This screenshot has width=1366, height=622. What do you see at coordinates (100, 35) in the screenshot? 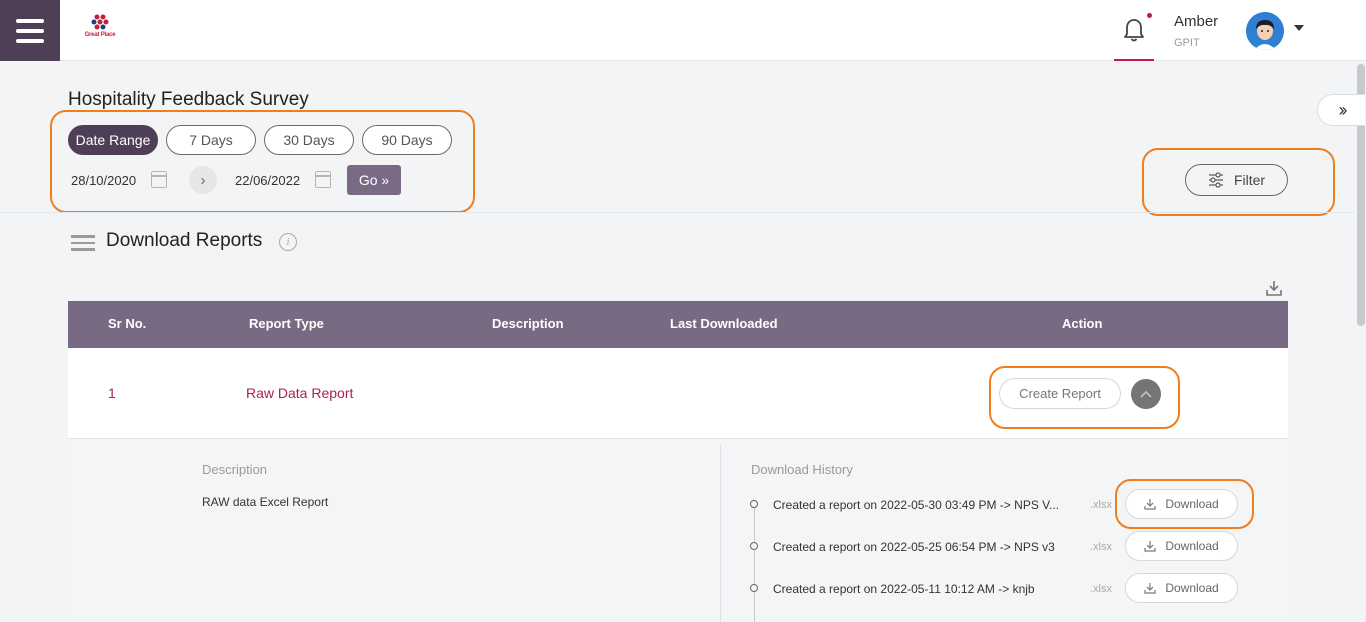
I see `logo-text: Great Place` at bounding box center [100, 35].